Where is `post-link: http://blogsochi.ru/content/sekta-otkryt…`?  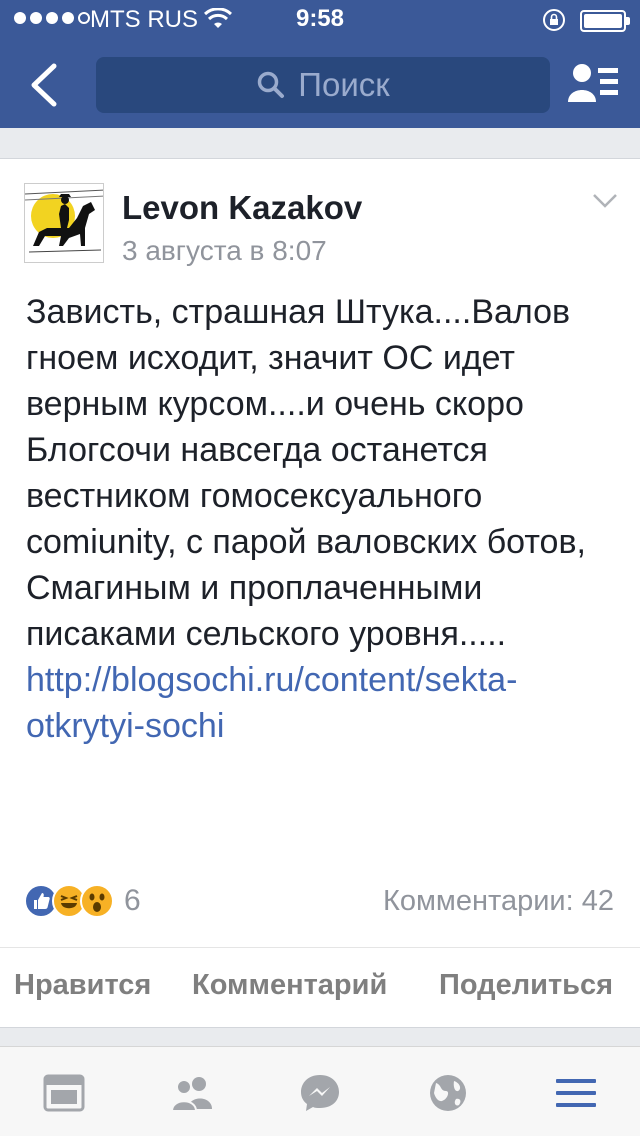
post-link: http://blogsochi.ru/content/sekta-otkryt… is located at coordinates (271, 703).